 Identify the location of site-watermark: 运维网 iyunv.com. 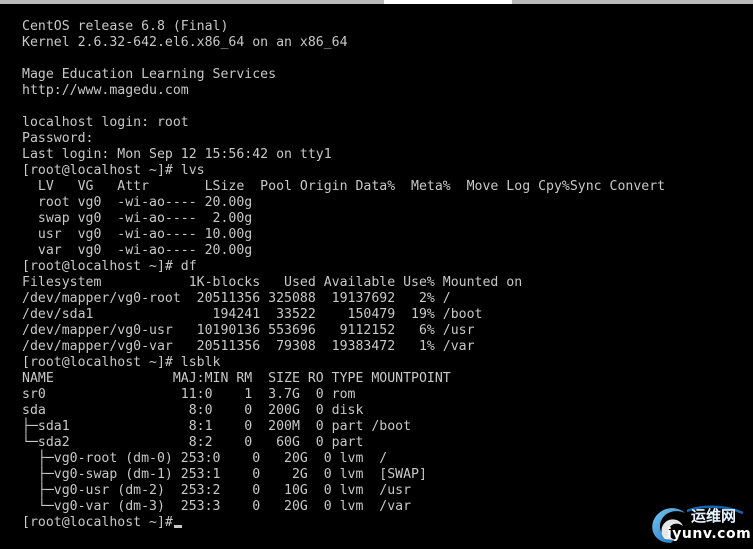
(698, 523).